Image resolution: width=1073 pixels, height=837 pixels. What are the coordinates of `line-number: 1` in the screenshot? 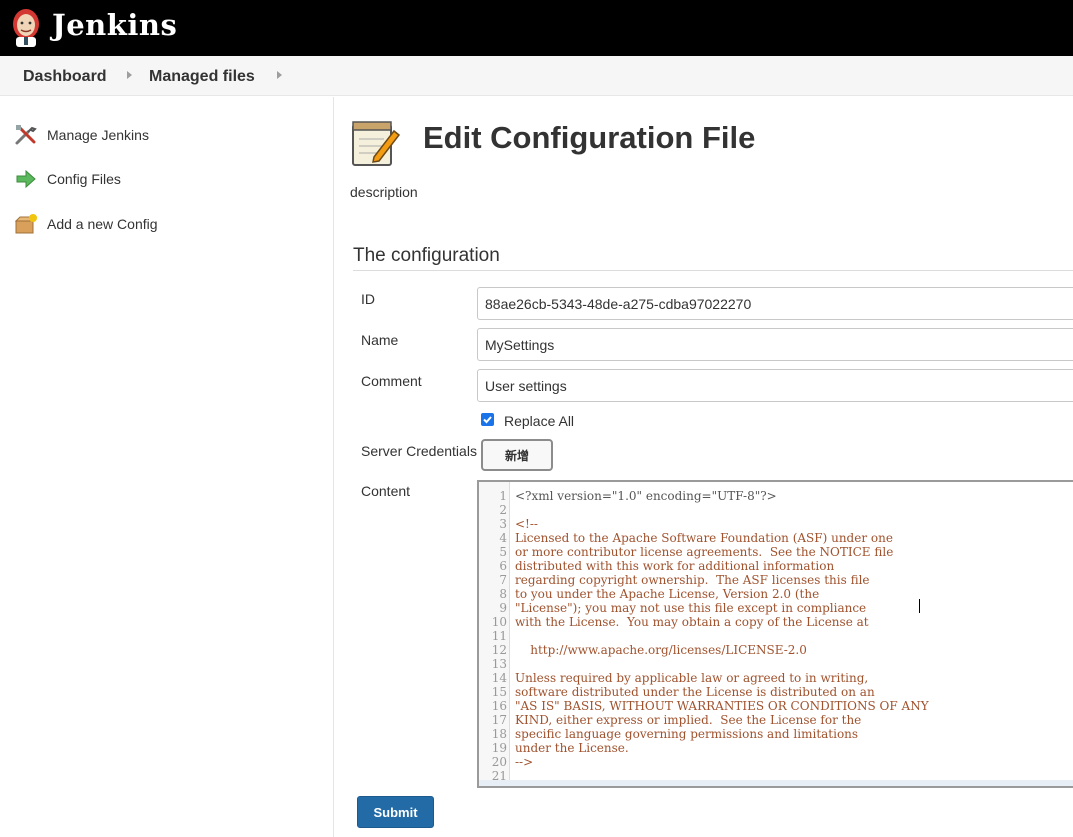 It's located at (503, 496).